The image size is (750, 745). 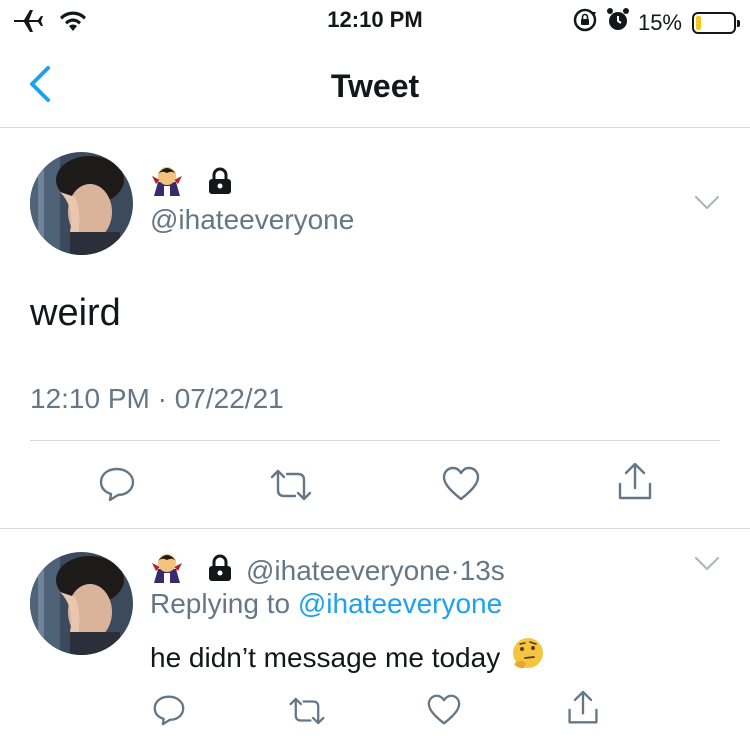 What do you see at coordinates (75, 313) in the screenshot?
I see `tweet-text: weird` at bounding box center [75, 313].